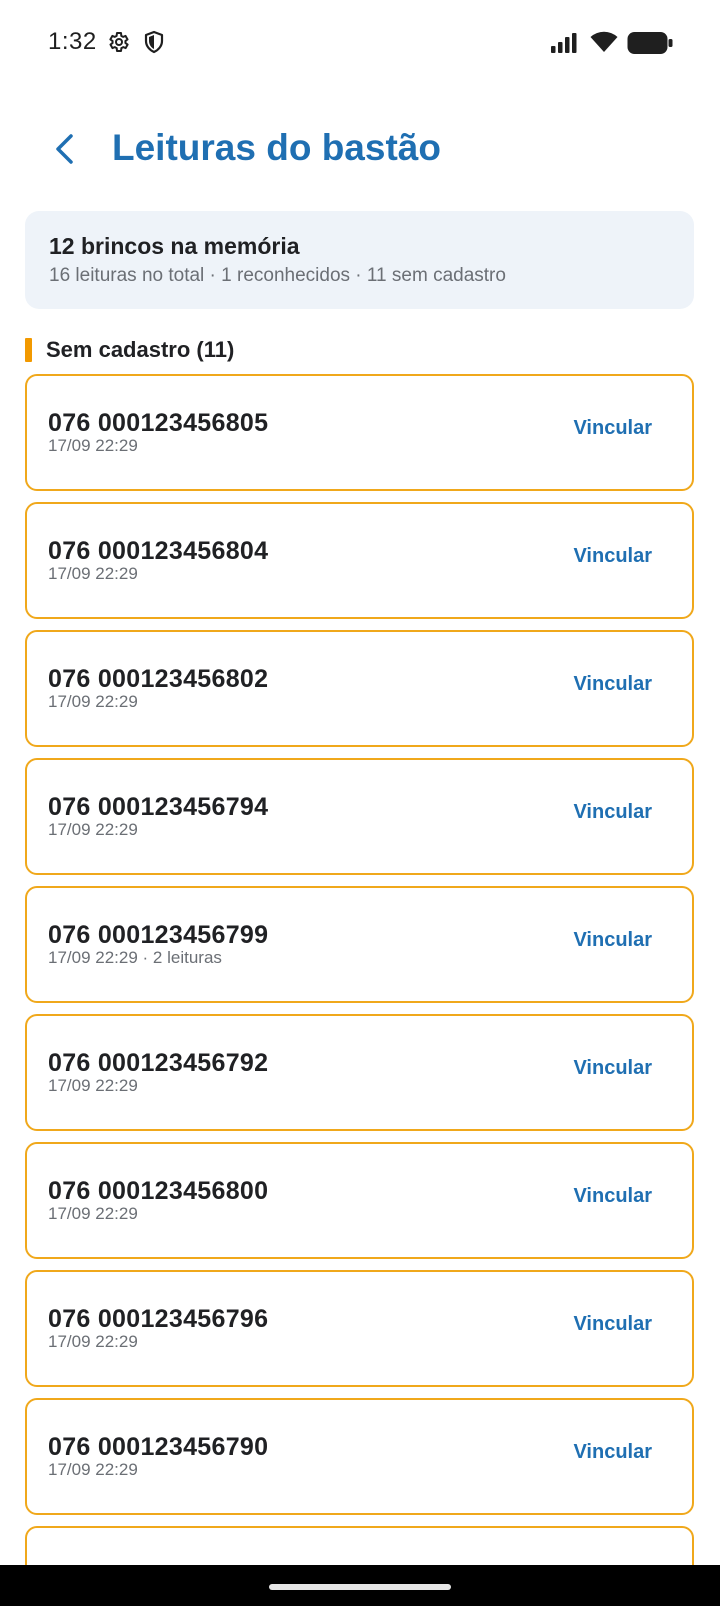 The image size is (720, 1606). Describe the element at coordinates (140, 349) in the screenshot. I see `section-title: Sem cadastro (11)` at that location.